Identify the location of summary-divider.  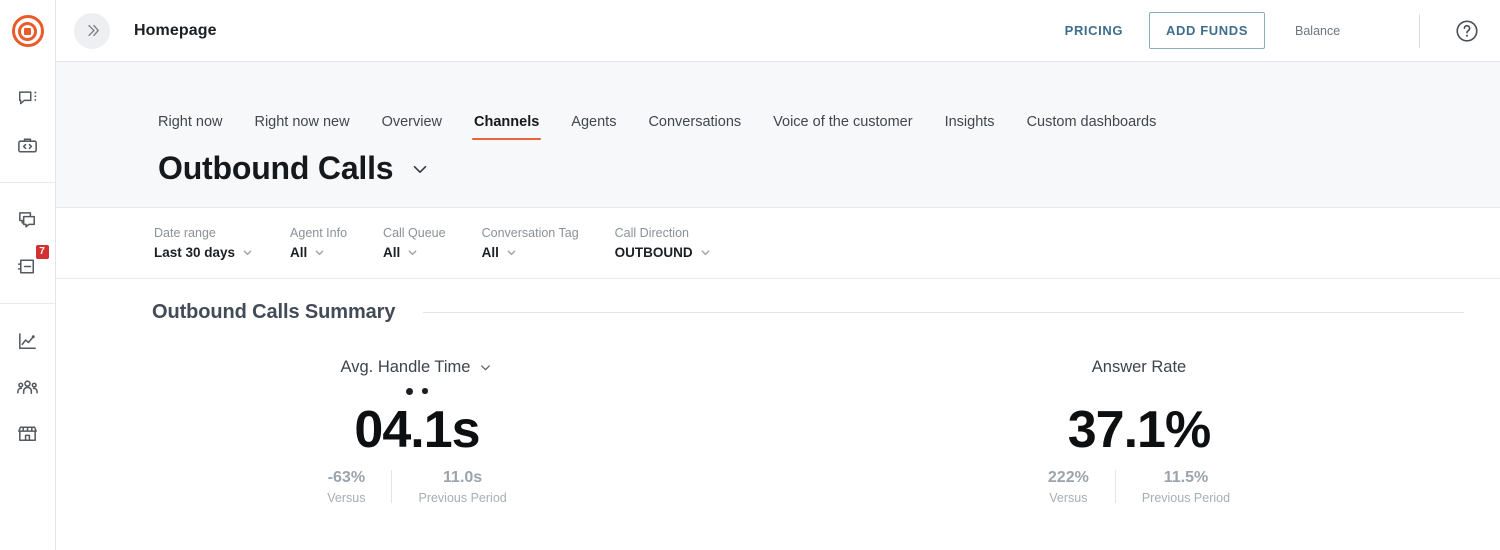
(943, 312).